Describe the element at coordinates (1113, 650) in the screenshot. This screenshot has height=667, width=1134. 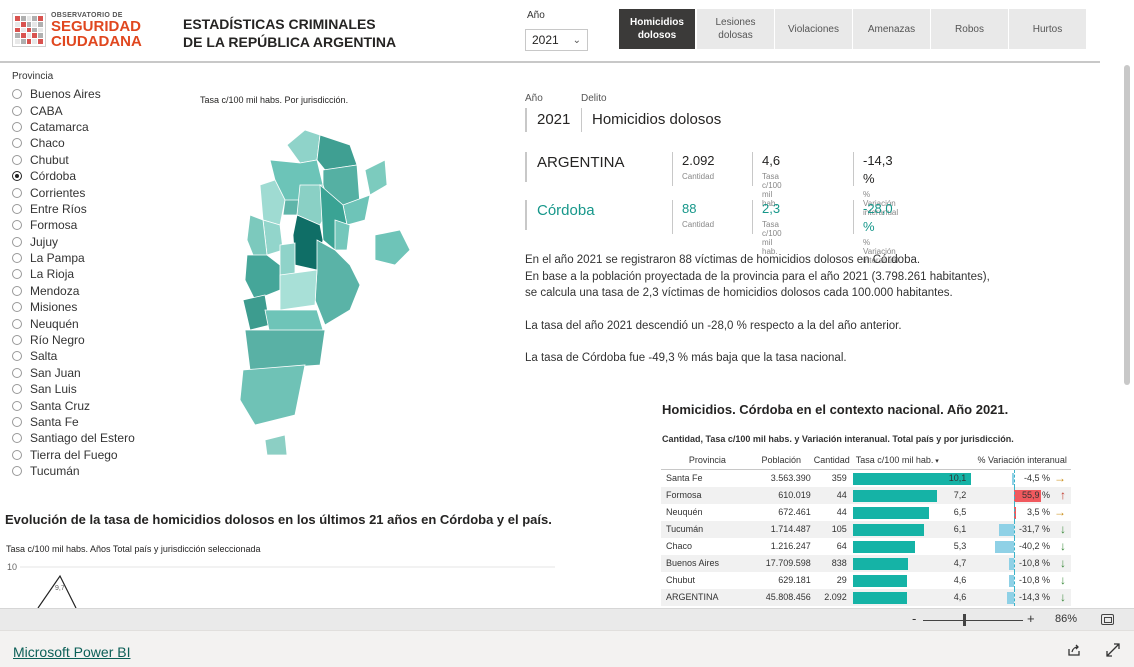
I see `fullscreen-icon` at that location.